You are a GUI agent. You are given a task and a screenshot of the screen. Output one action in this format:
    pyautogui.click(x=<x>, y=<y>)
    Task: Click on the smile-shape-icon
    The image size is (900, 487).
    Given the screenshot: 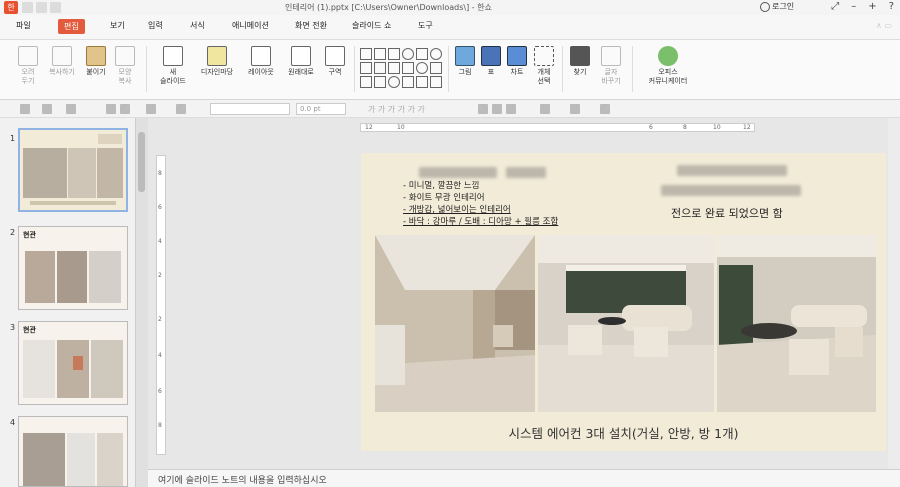 What is the action you would take?
    pyautogui.click(x=394, y=82)
    